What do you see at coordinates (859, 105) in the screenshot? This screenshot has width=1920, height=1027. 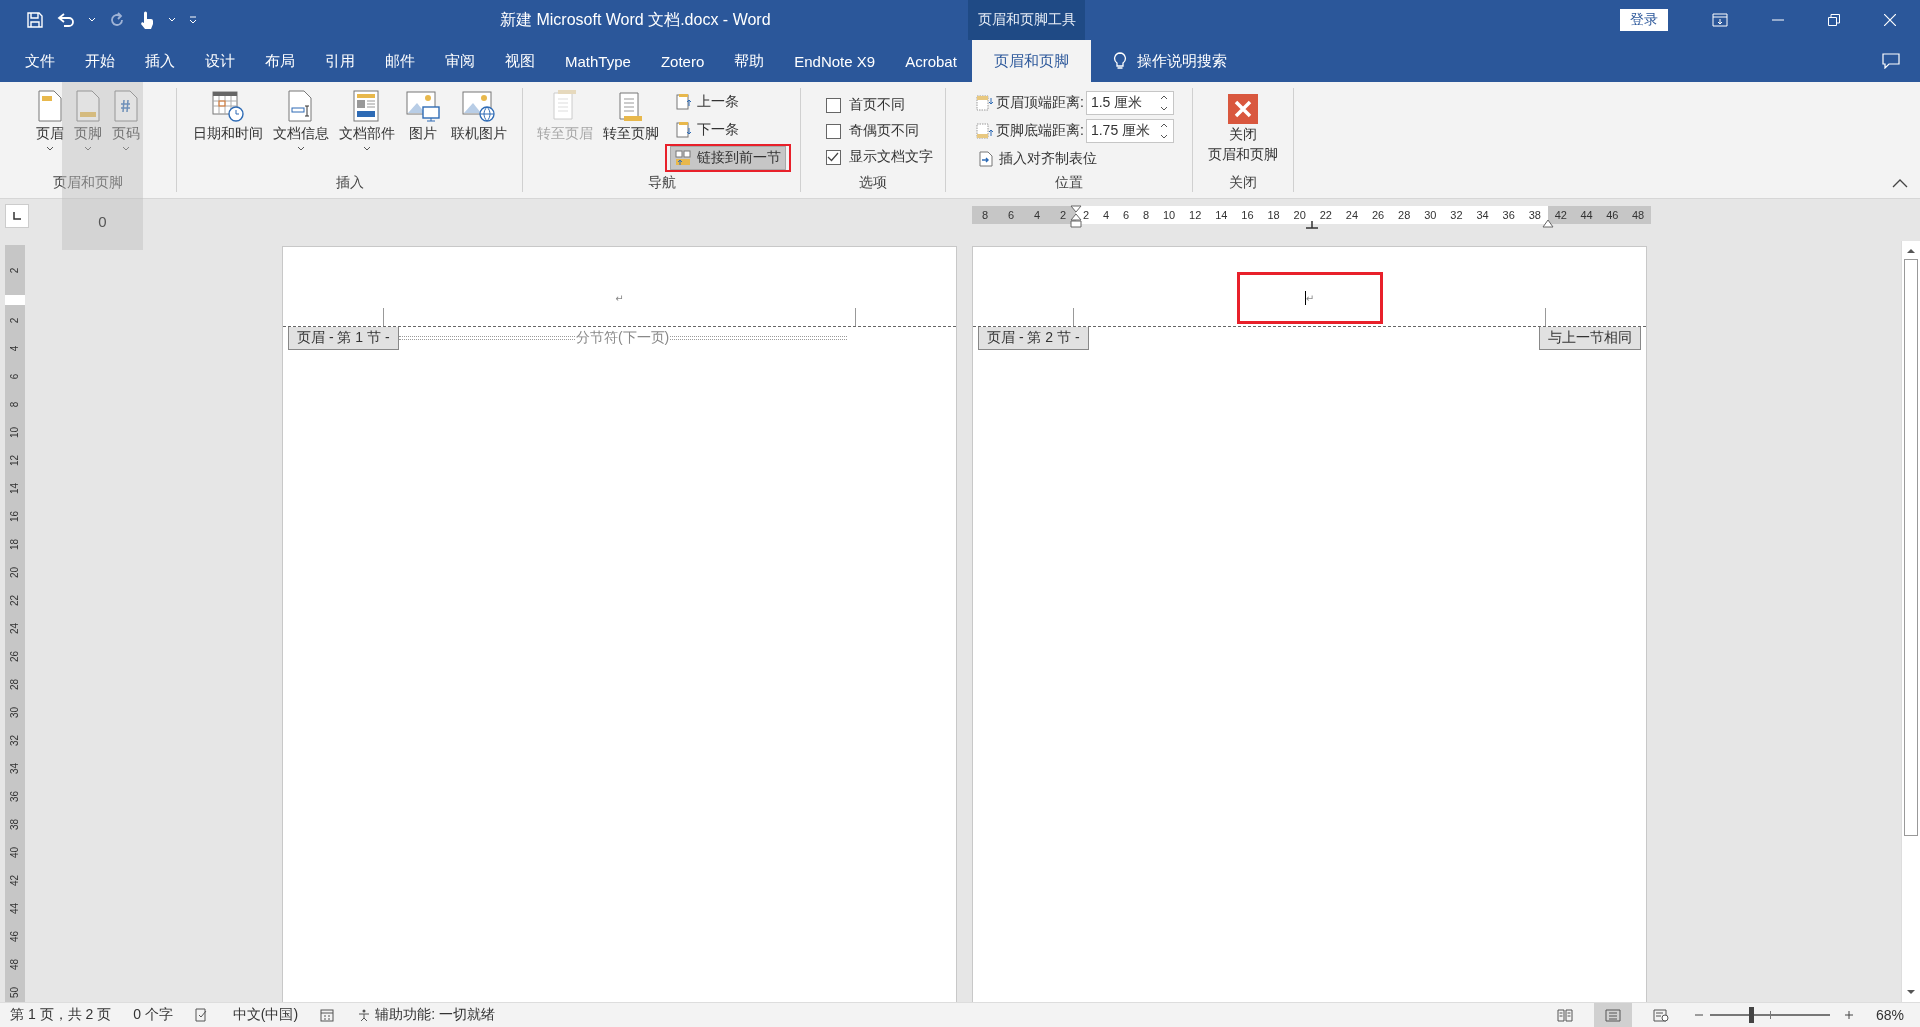 I see `checkbox: 首页不同` at bounding box center [859, 105].